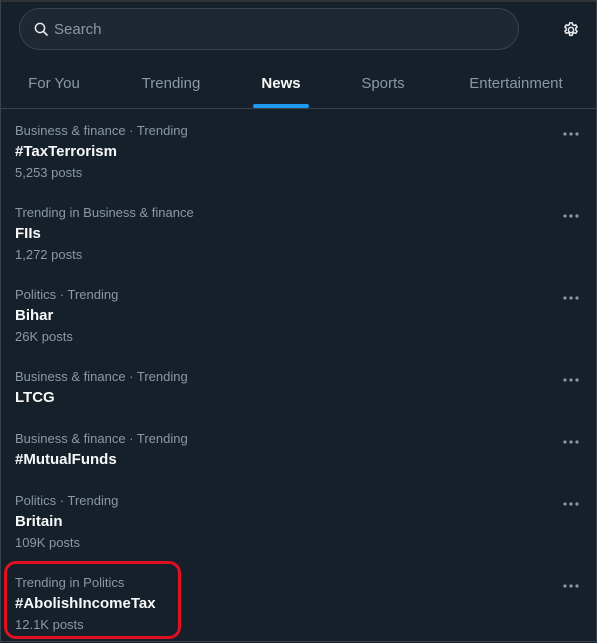  What do you see at coordinates (66, 151) in the screenshot?
I see `trend-title: #TaxTerrorism` at bounding box center [66, 151].